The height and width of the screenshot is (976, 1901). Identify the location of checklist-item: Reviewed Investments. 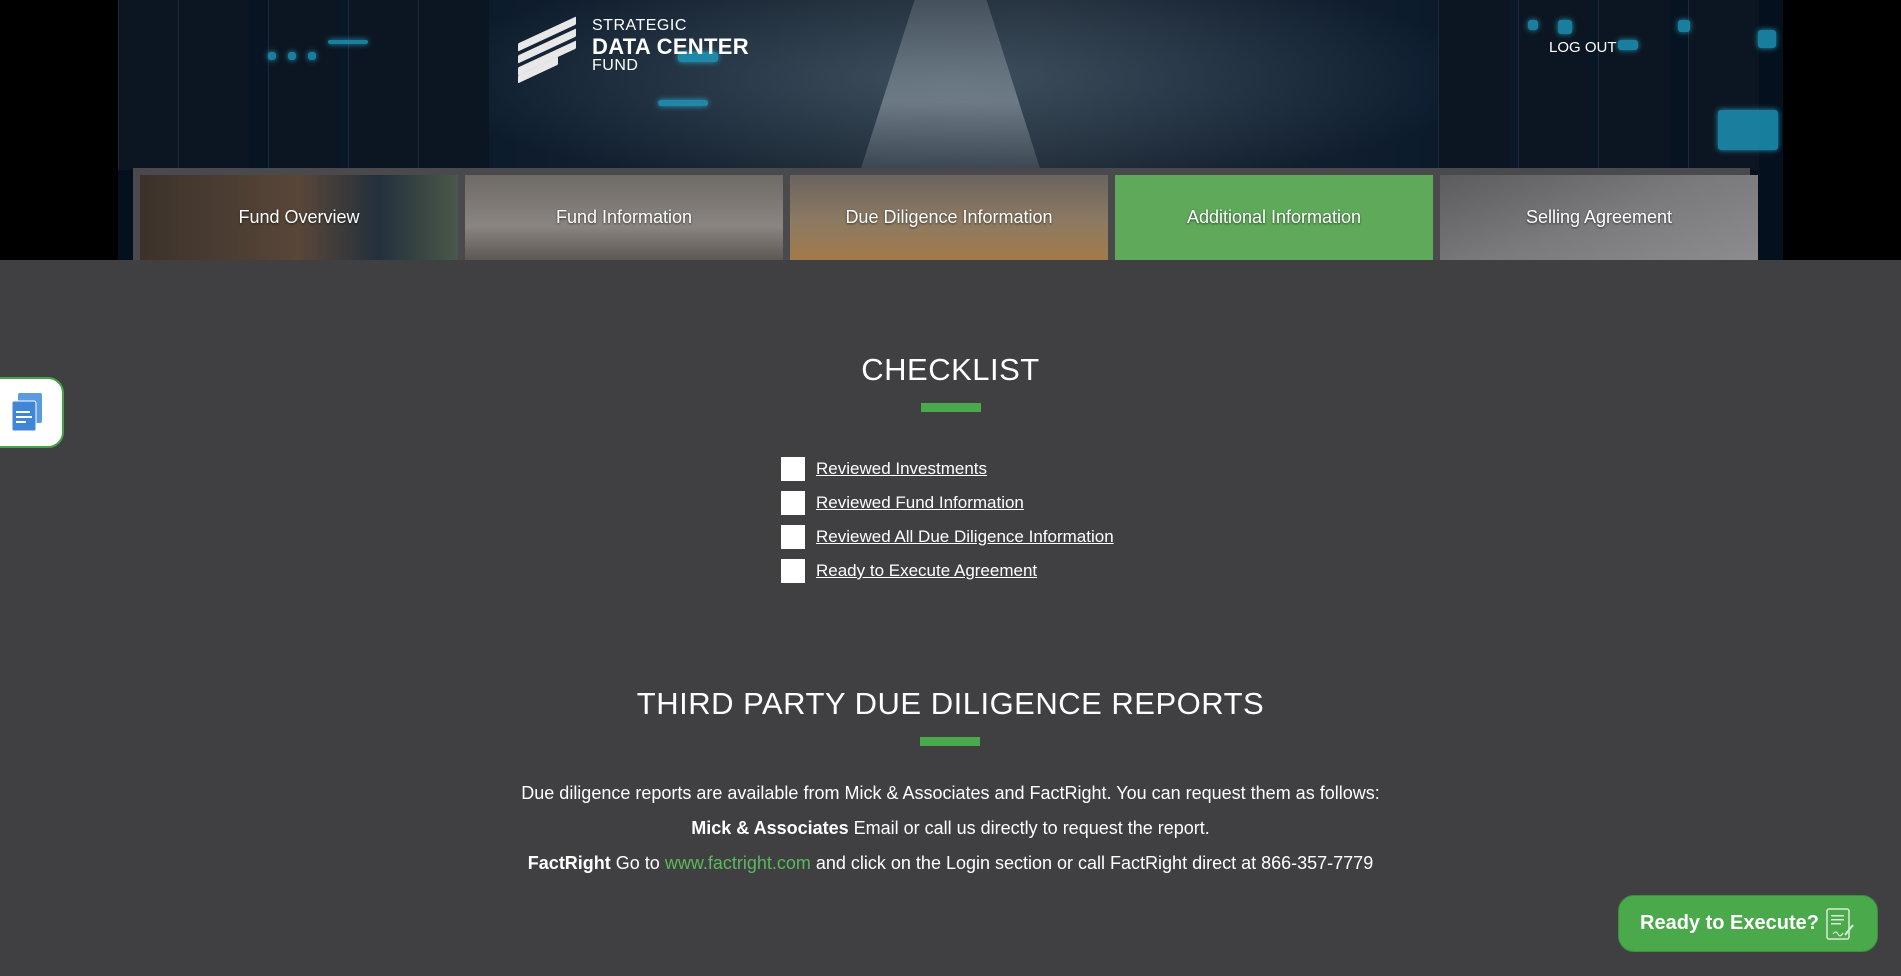
(947, 469).